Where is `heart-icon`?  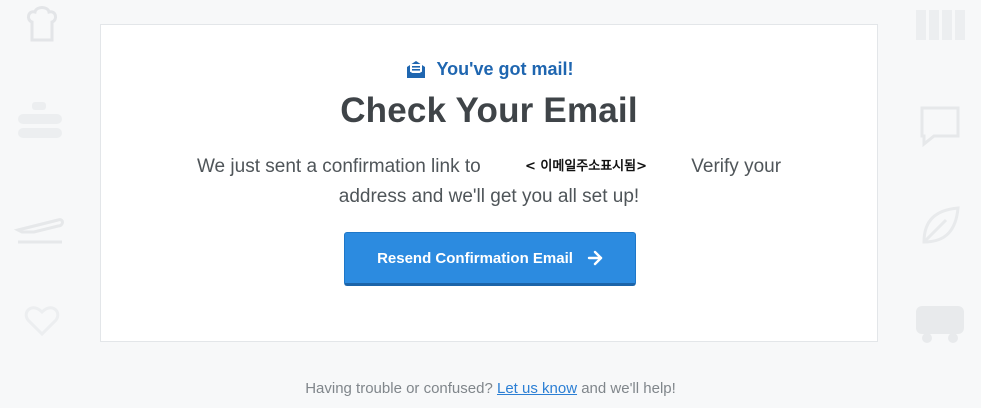 heart-icon is located at coordinates (42, 321).